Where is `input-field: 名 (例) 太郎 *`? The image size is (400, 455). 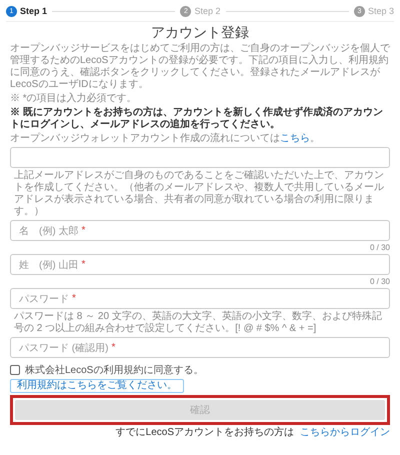
input-field: 名 (例) 太郎 * is located at coordinates (200, 230).